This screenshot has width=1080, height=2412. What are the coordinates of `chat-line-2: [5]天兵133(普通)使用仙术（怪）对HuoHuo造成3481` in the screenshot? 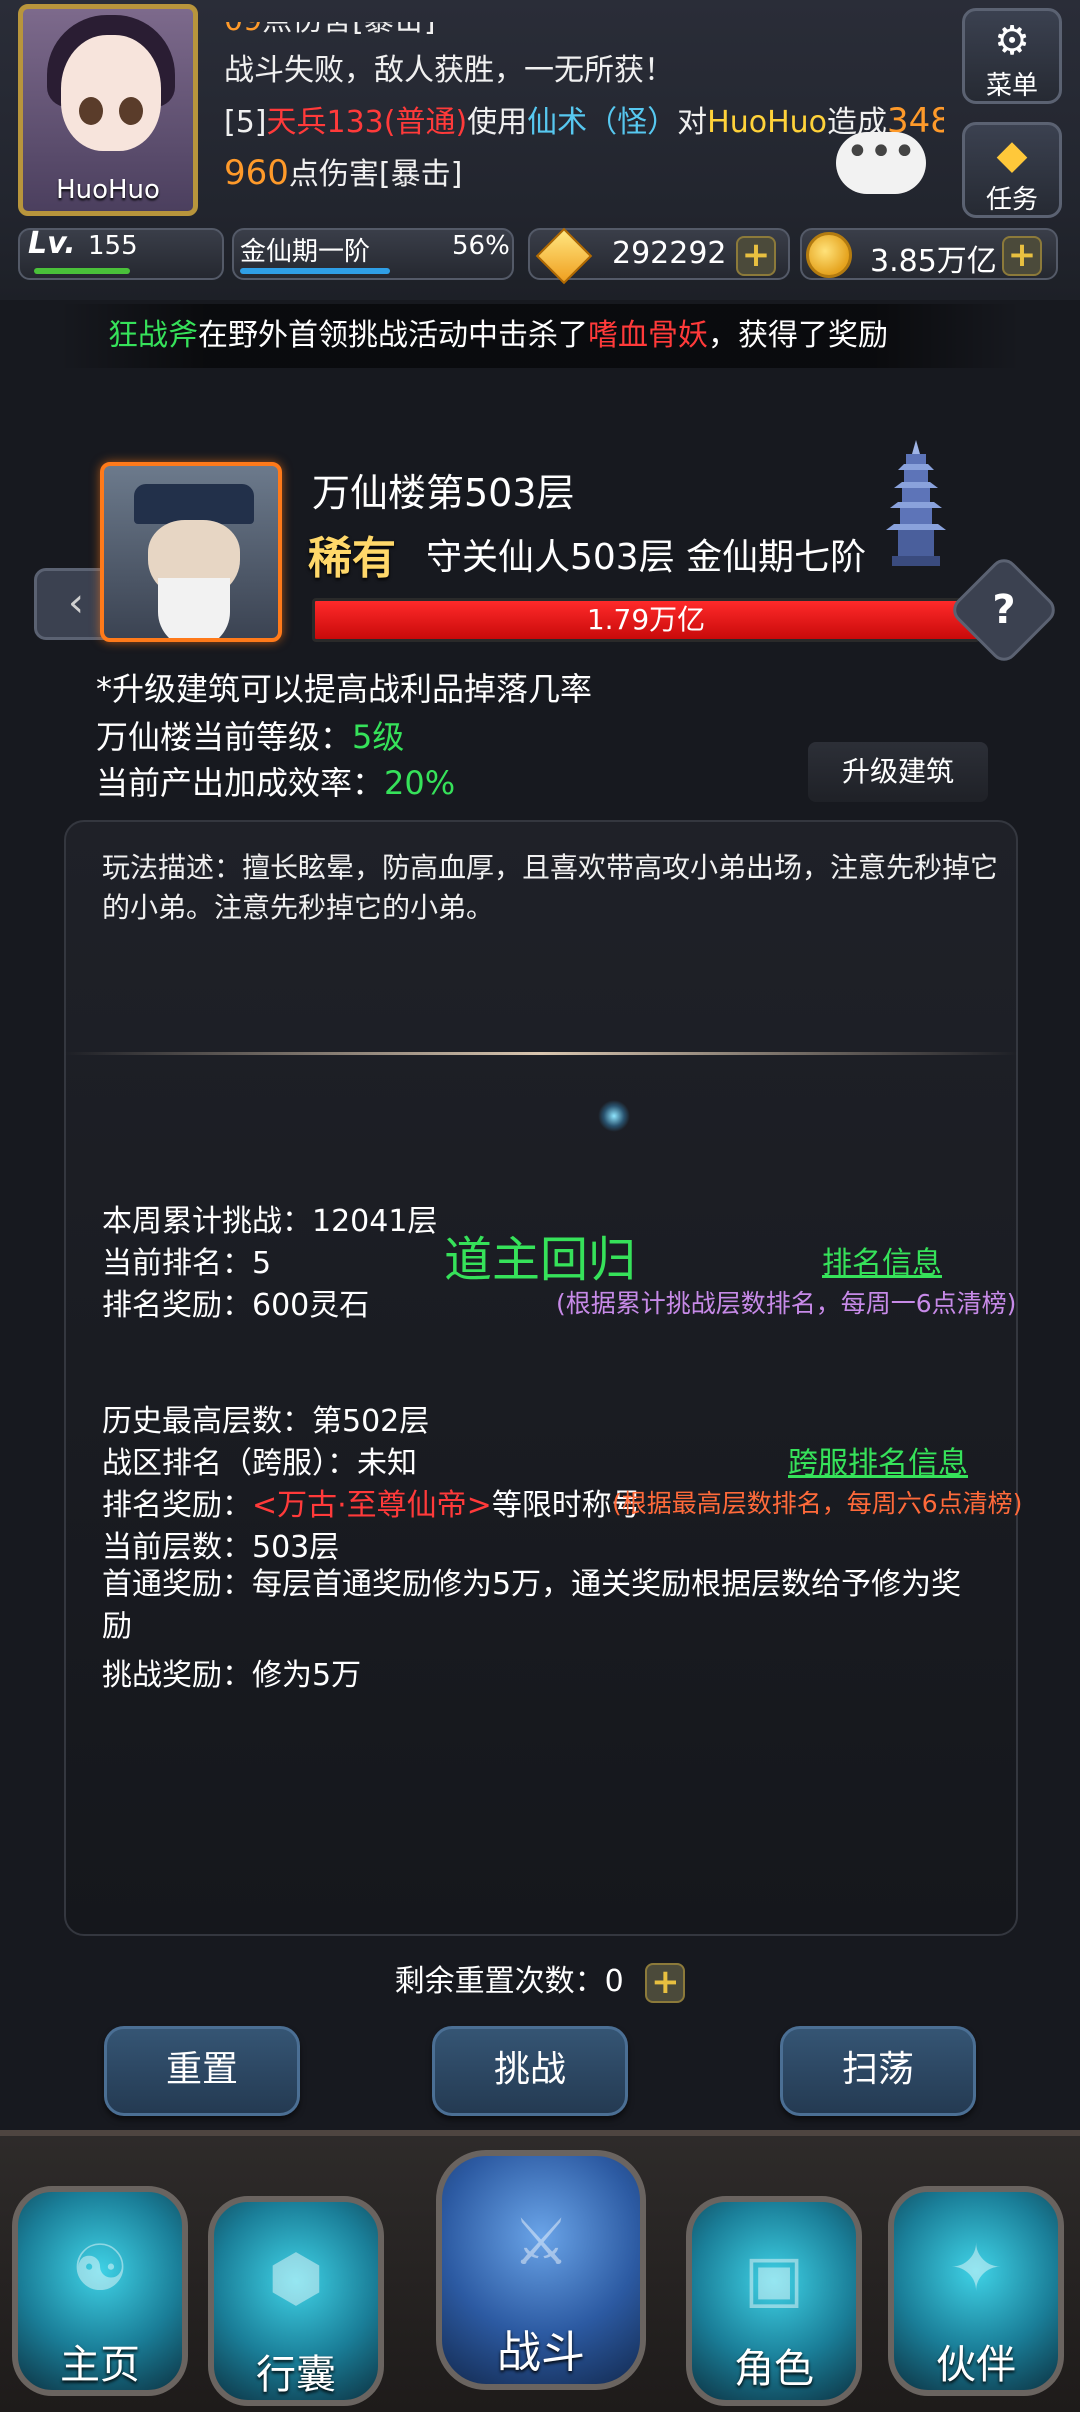 It's located at (584, 122).